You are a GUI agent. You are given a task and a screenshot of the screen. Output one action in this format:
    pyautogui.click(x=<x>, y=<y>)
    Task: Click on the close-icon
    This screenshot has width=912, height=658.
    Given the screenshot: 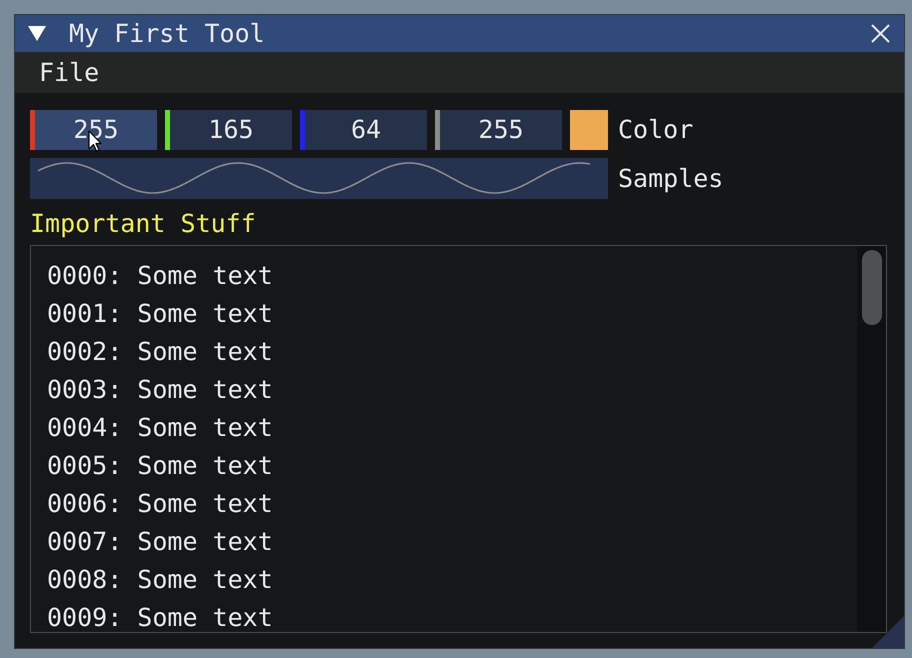 What is the action you would take?
    pyautogui.click(x=880, y=33)
    